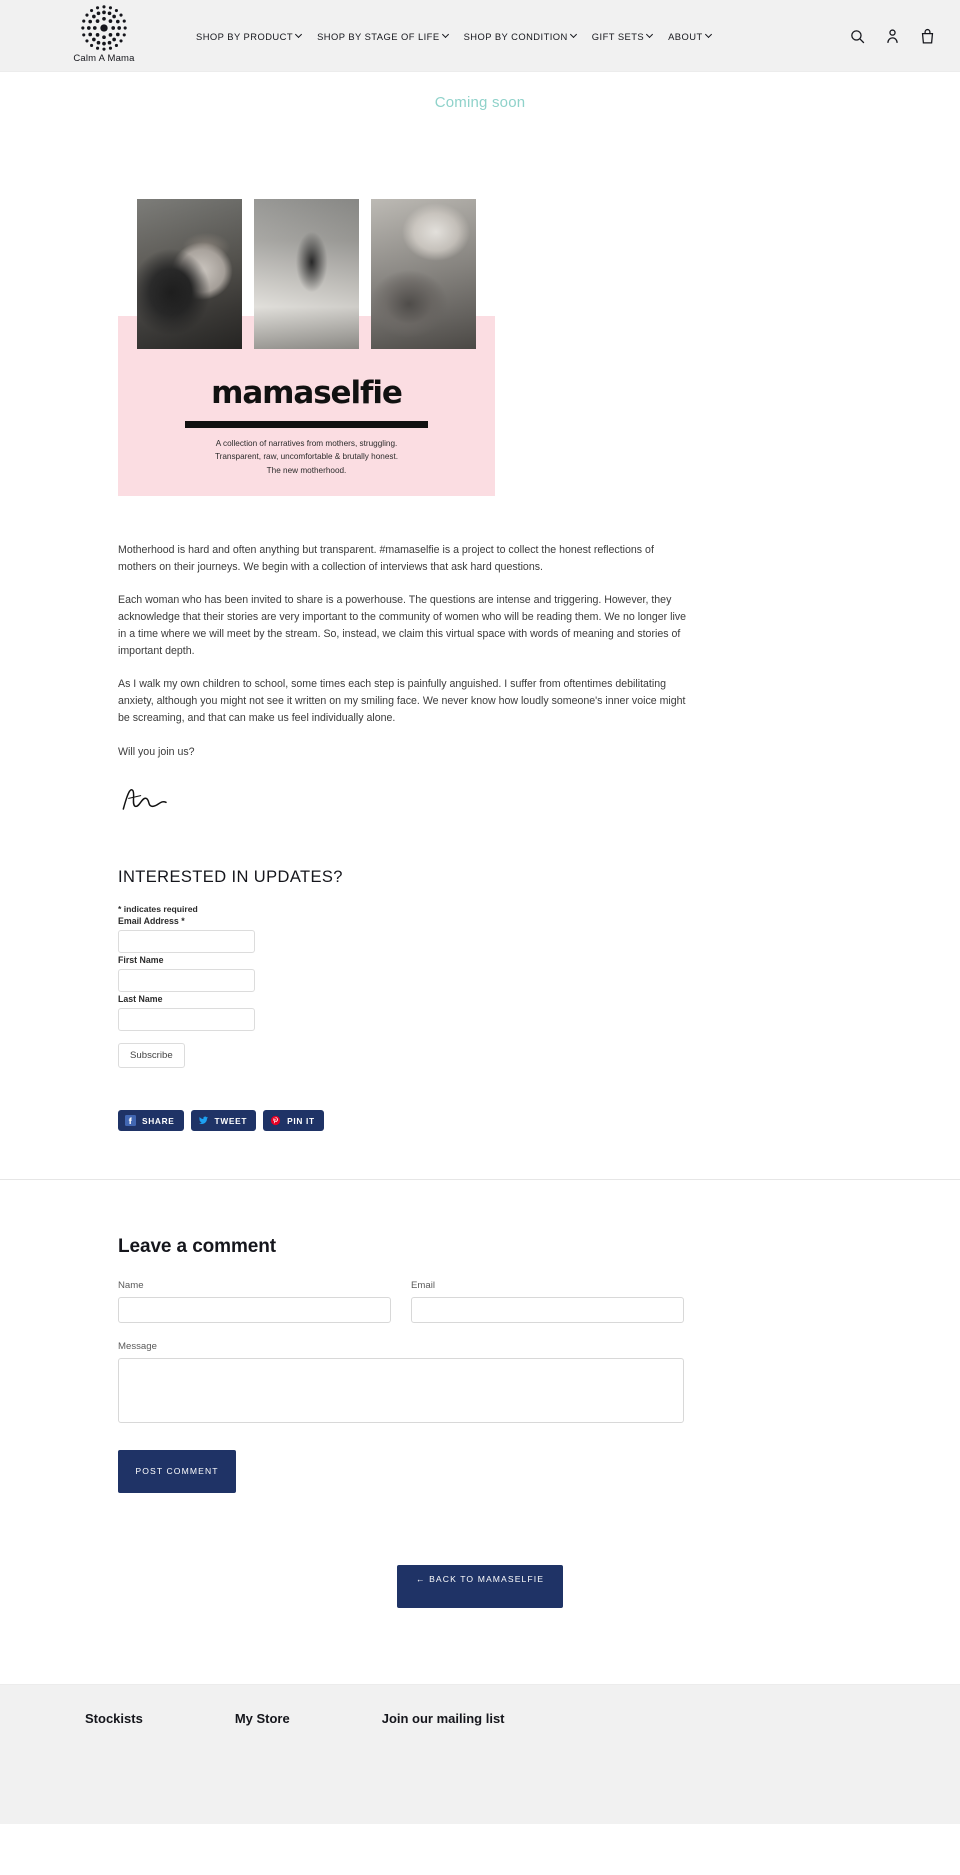  I want to click on share-label: PIN IT, so click(301, 1120).